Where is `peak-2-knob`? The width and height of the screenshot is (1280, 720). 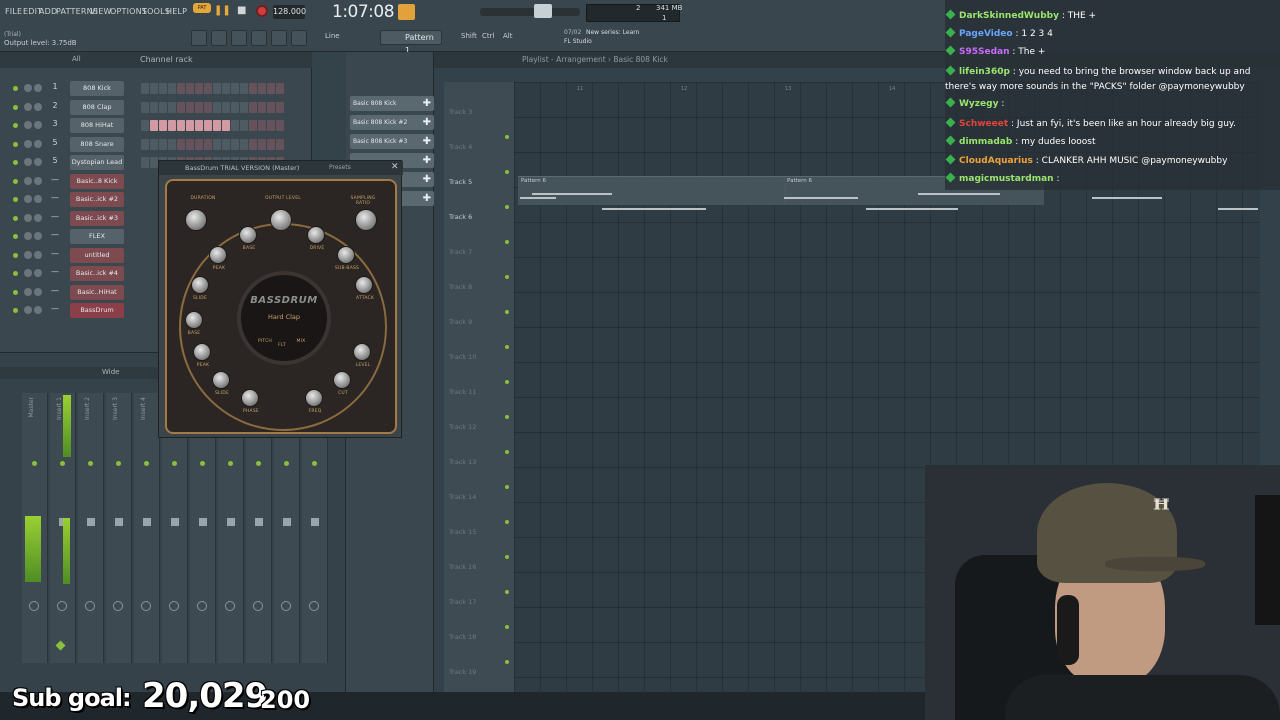 peak-2-knob is located at coordinates (202, 352).